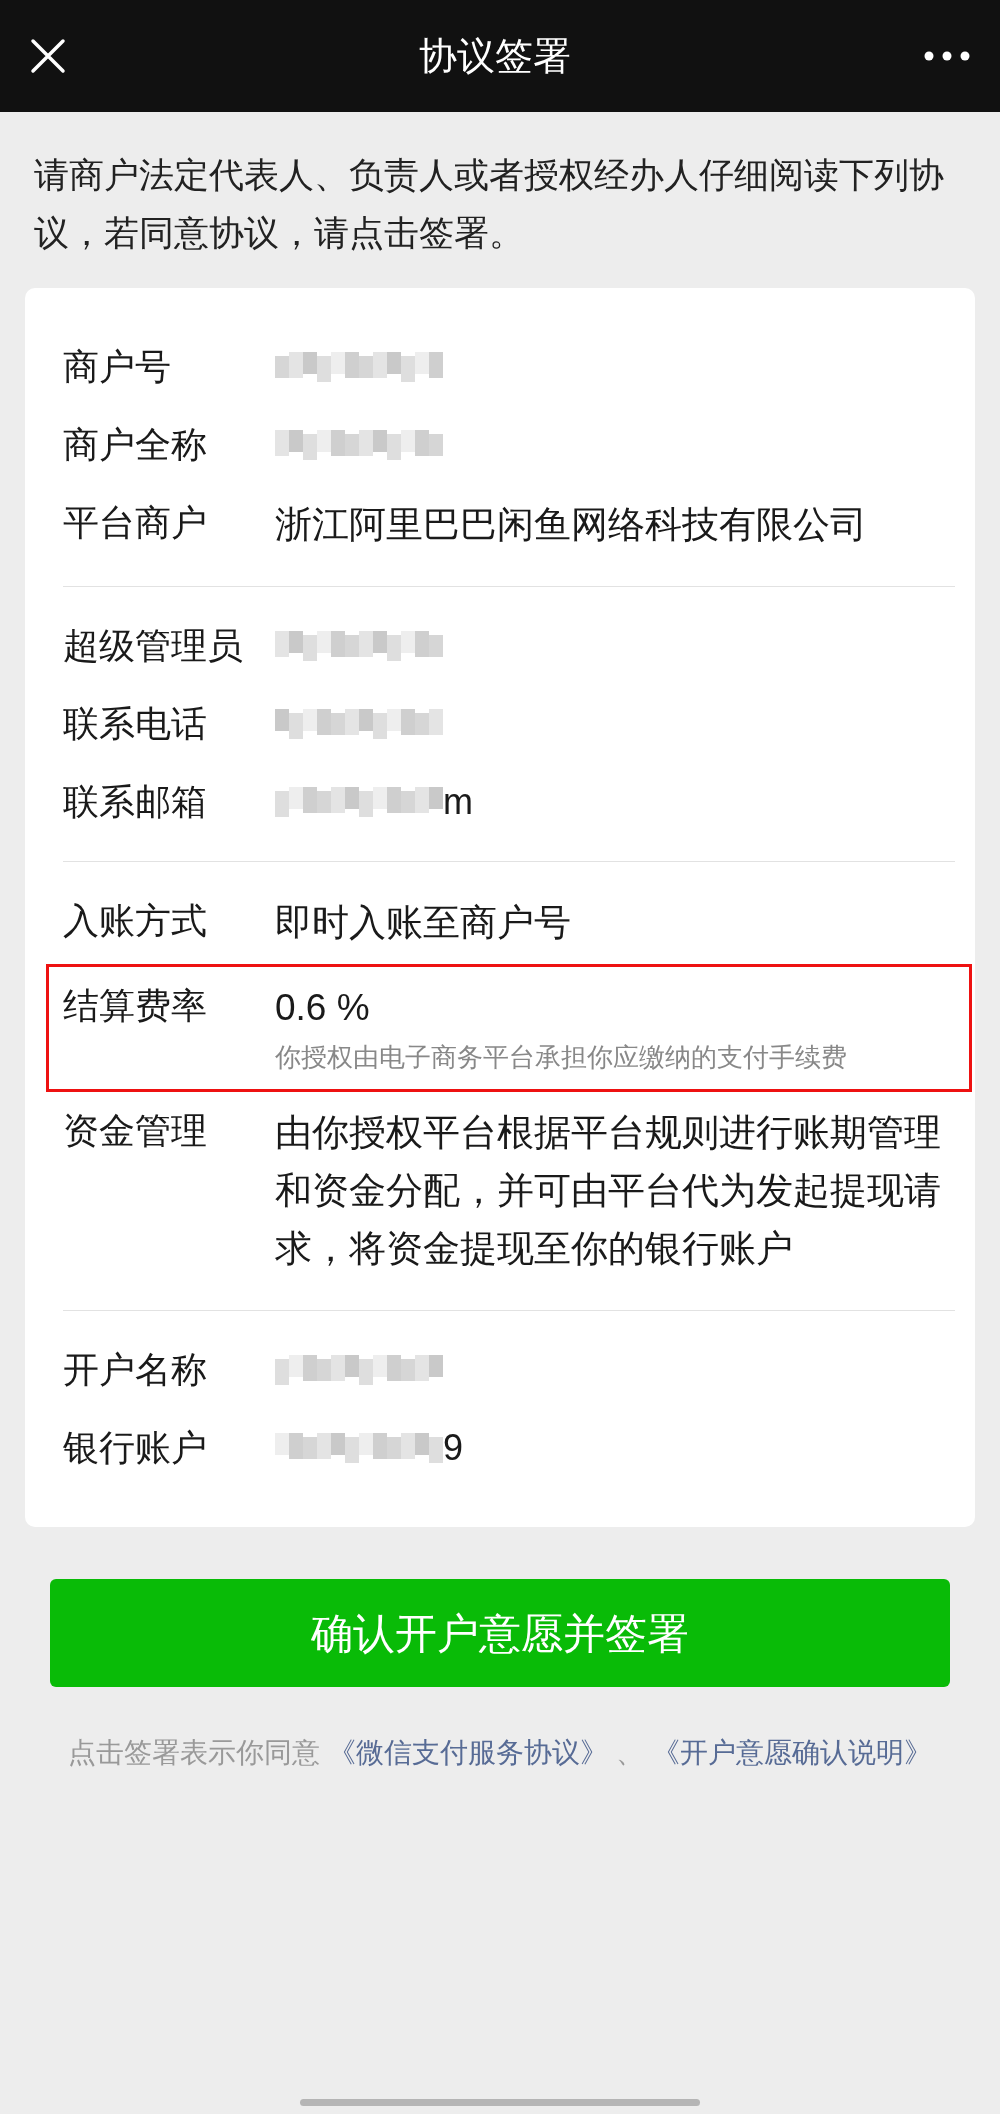 The image size is (1000, 2114). I want to click on field-value: 即时入账至商户号, so click(423, 923).